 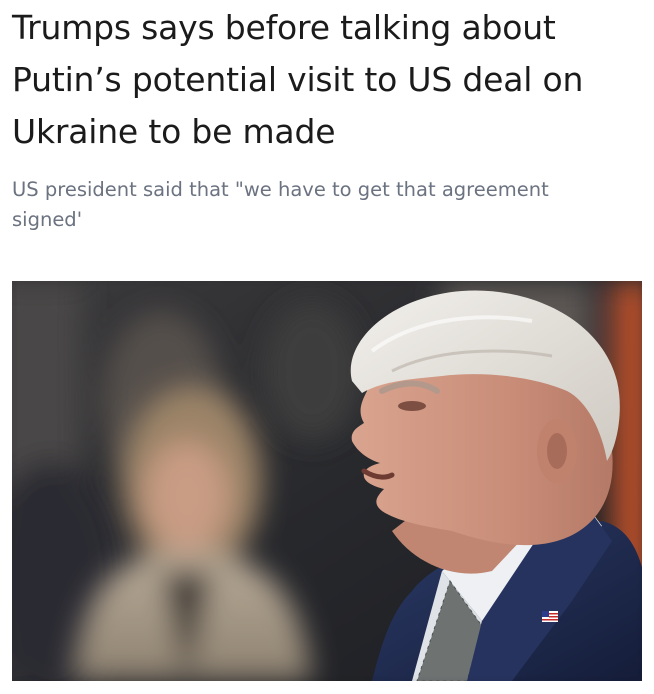 I want to click on flag-pin-icon, so click(x=550, y=616).